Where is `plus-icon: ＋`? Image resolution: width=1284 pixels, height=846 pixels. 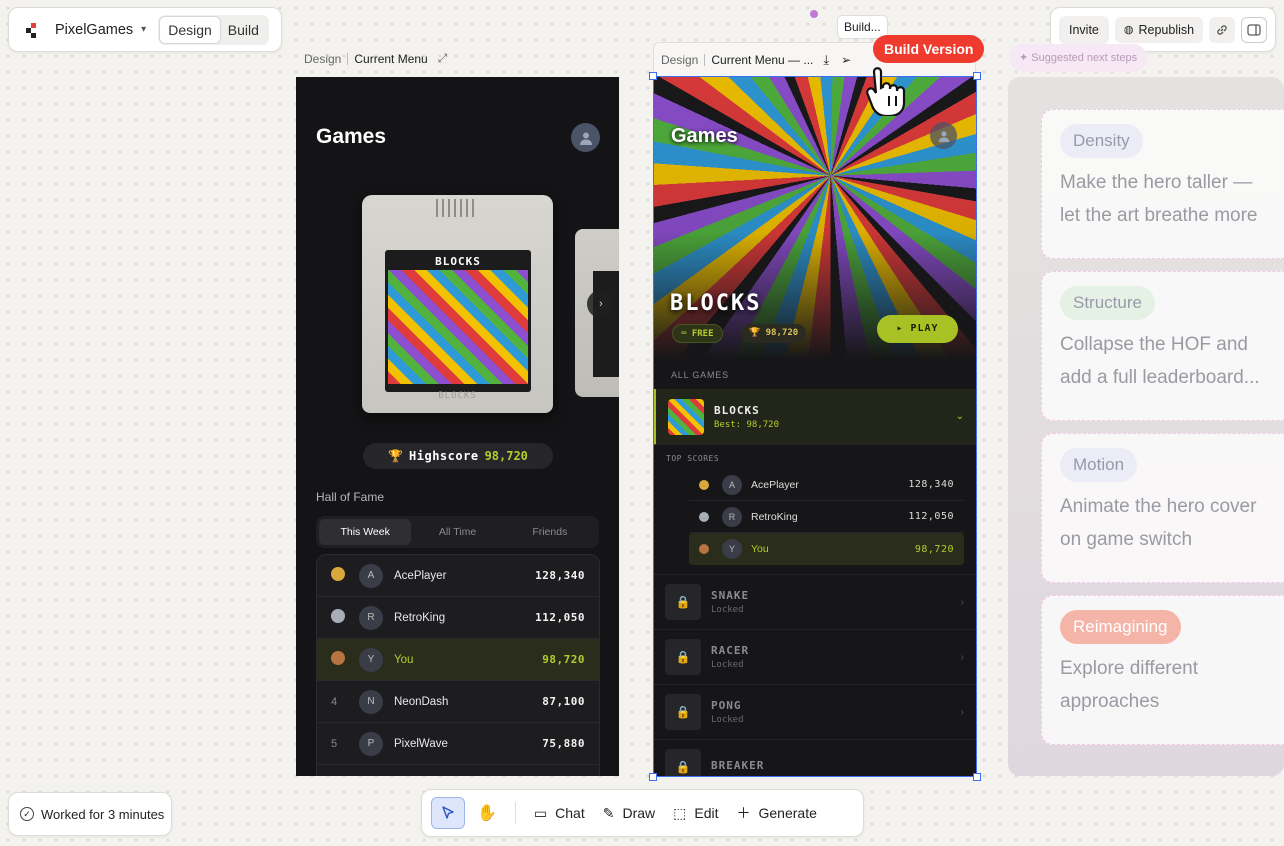
plus-icon: ＋ is located at coordinates (743, 813).